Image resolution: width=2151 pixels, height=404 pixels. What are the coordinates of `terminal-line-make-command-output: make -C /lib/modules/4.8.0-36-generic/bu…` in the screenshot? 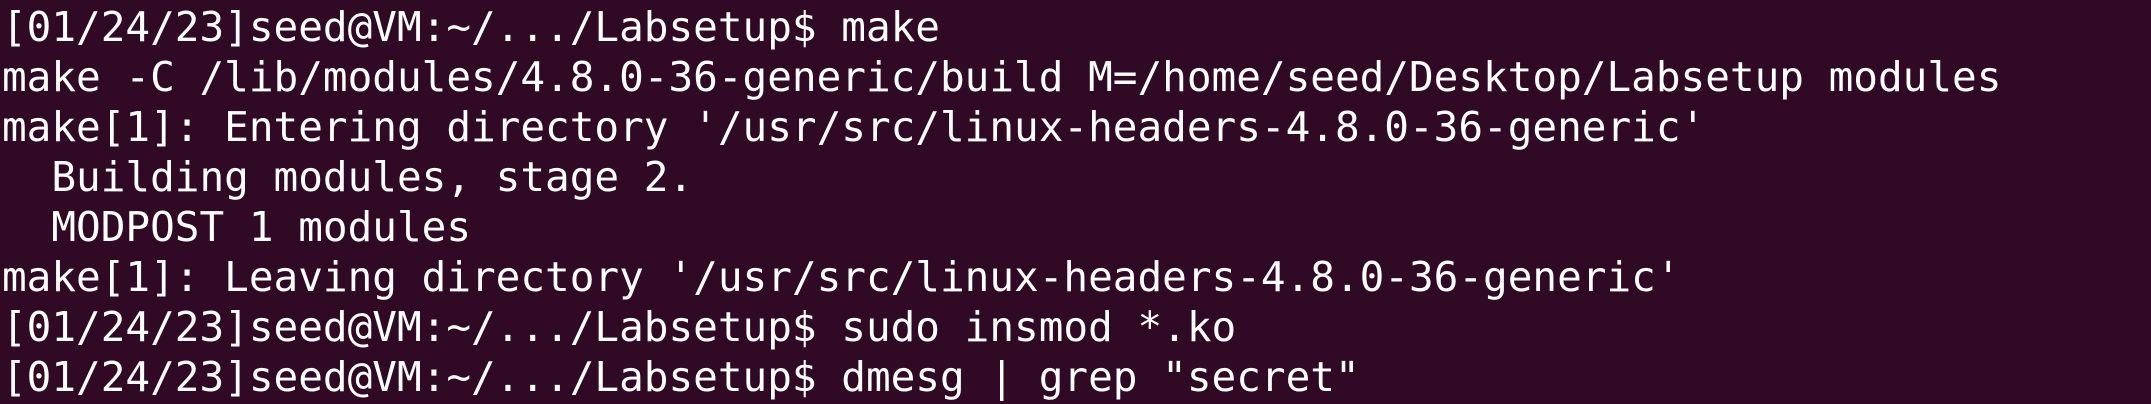 It's located at (1002, 77).